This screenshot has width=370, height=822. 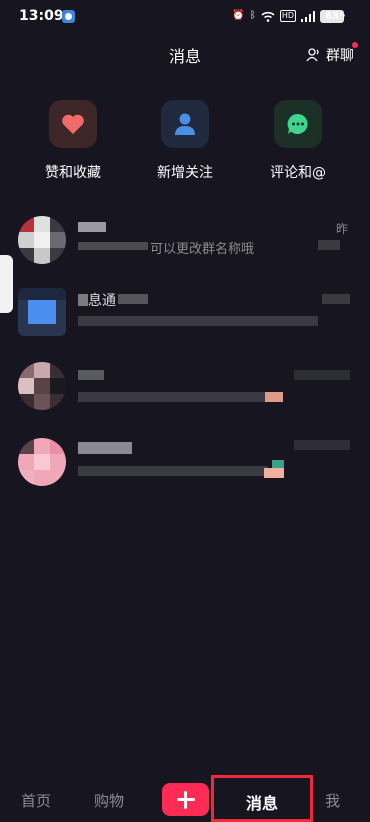 I want to click on signal-icon, so click(x=308, y=16).